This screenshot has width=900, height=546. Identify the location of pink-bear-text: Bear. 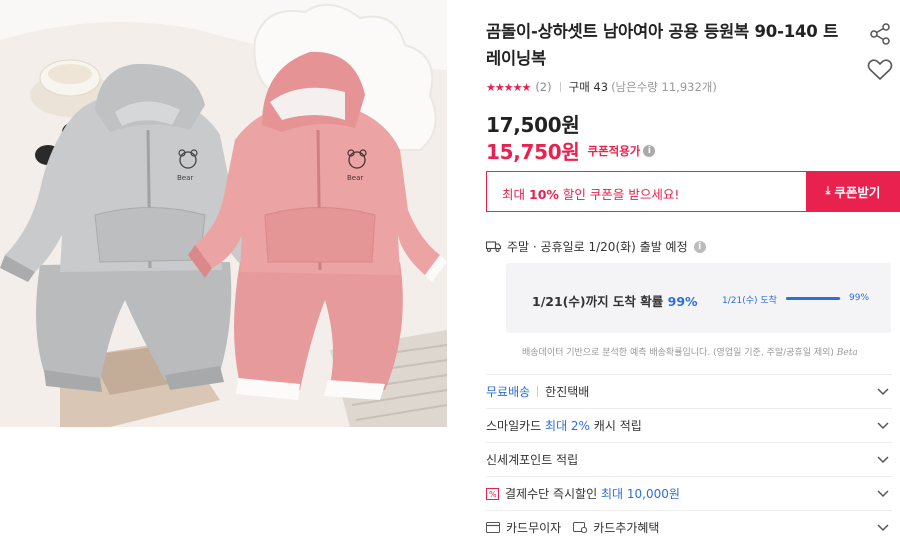
(355, 178).